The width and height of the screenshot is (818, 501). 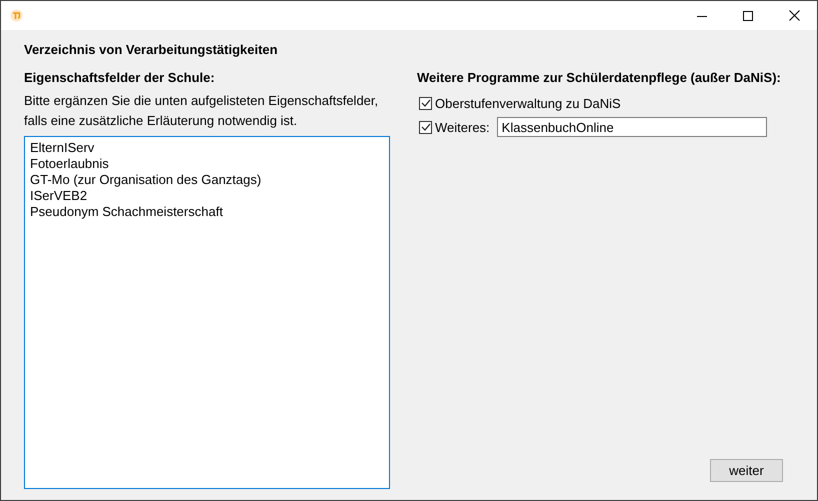 I want to click on next-button: weiter, so click(x=746, y=470).